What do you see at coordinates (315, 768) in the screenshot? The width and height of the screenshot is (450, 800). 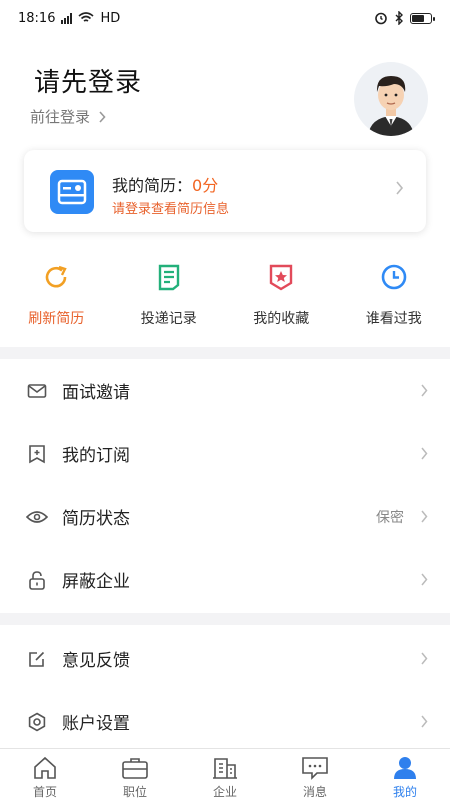 I see `message-icon` at bounding box center [315, 768].